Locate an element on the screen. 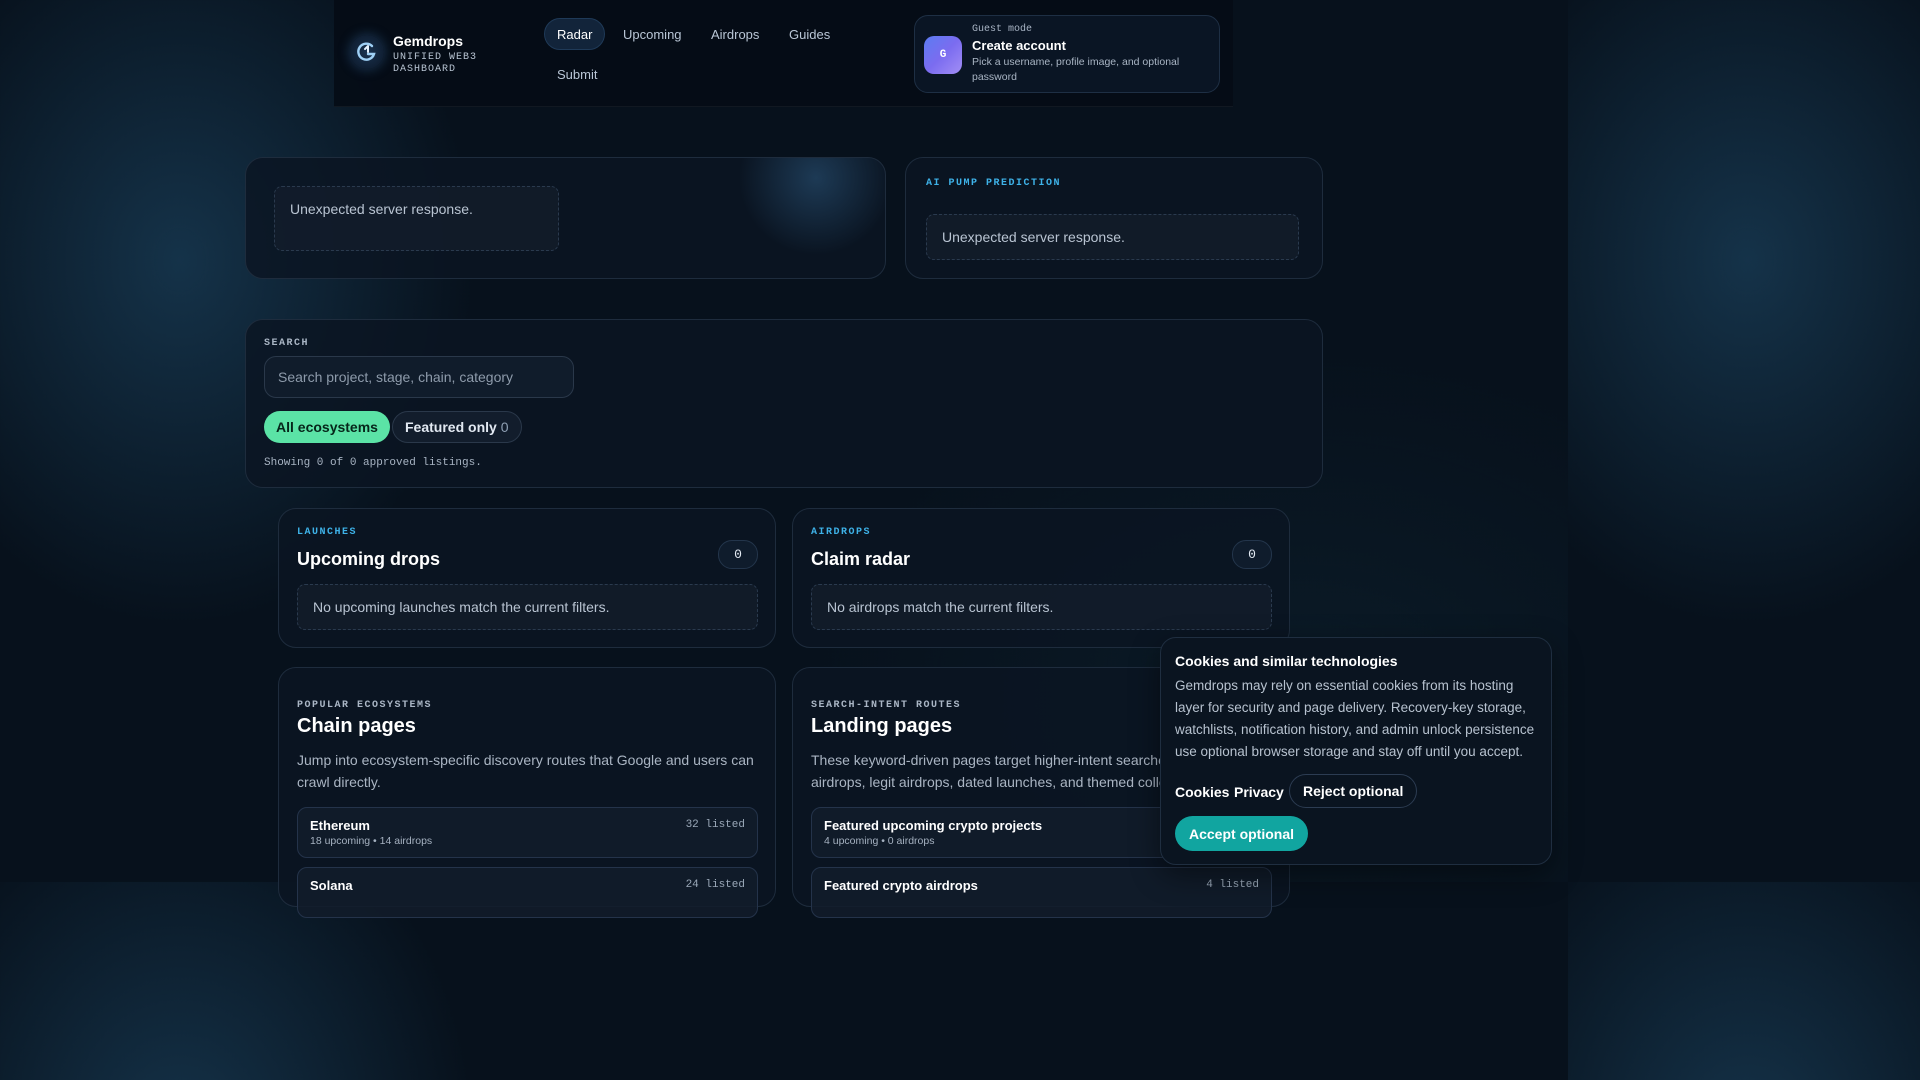  cookie-title: Cookies and similar technologies is located at coordinates (1286, 661).